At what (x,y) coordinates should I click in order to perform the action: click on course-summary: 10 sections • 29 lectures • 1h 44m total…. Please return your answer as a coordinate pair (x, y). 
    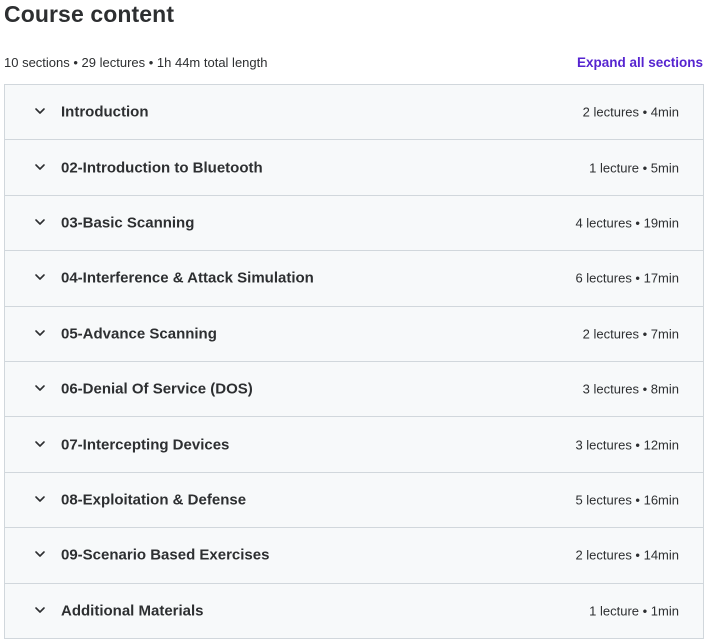
    Looking at the image, I should click on (136, 62).